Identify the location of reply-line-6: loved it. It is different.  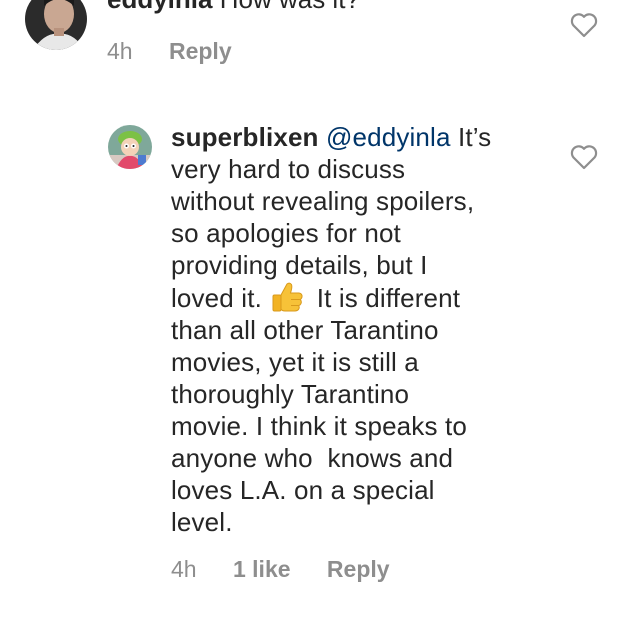
(351, 297).